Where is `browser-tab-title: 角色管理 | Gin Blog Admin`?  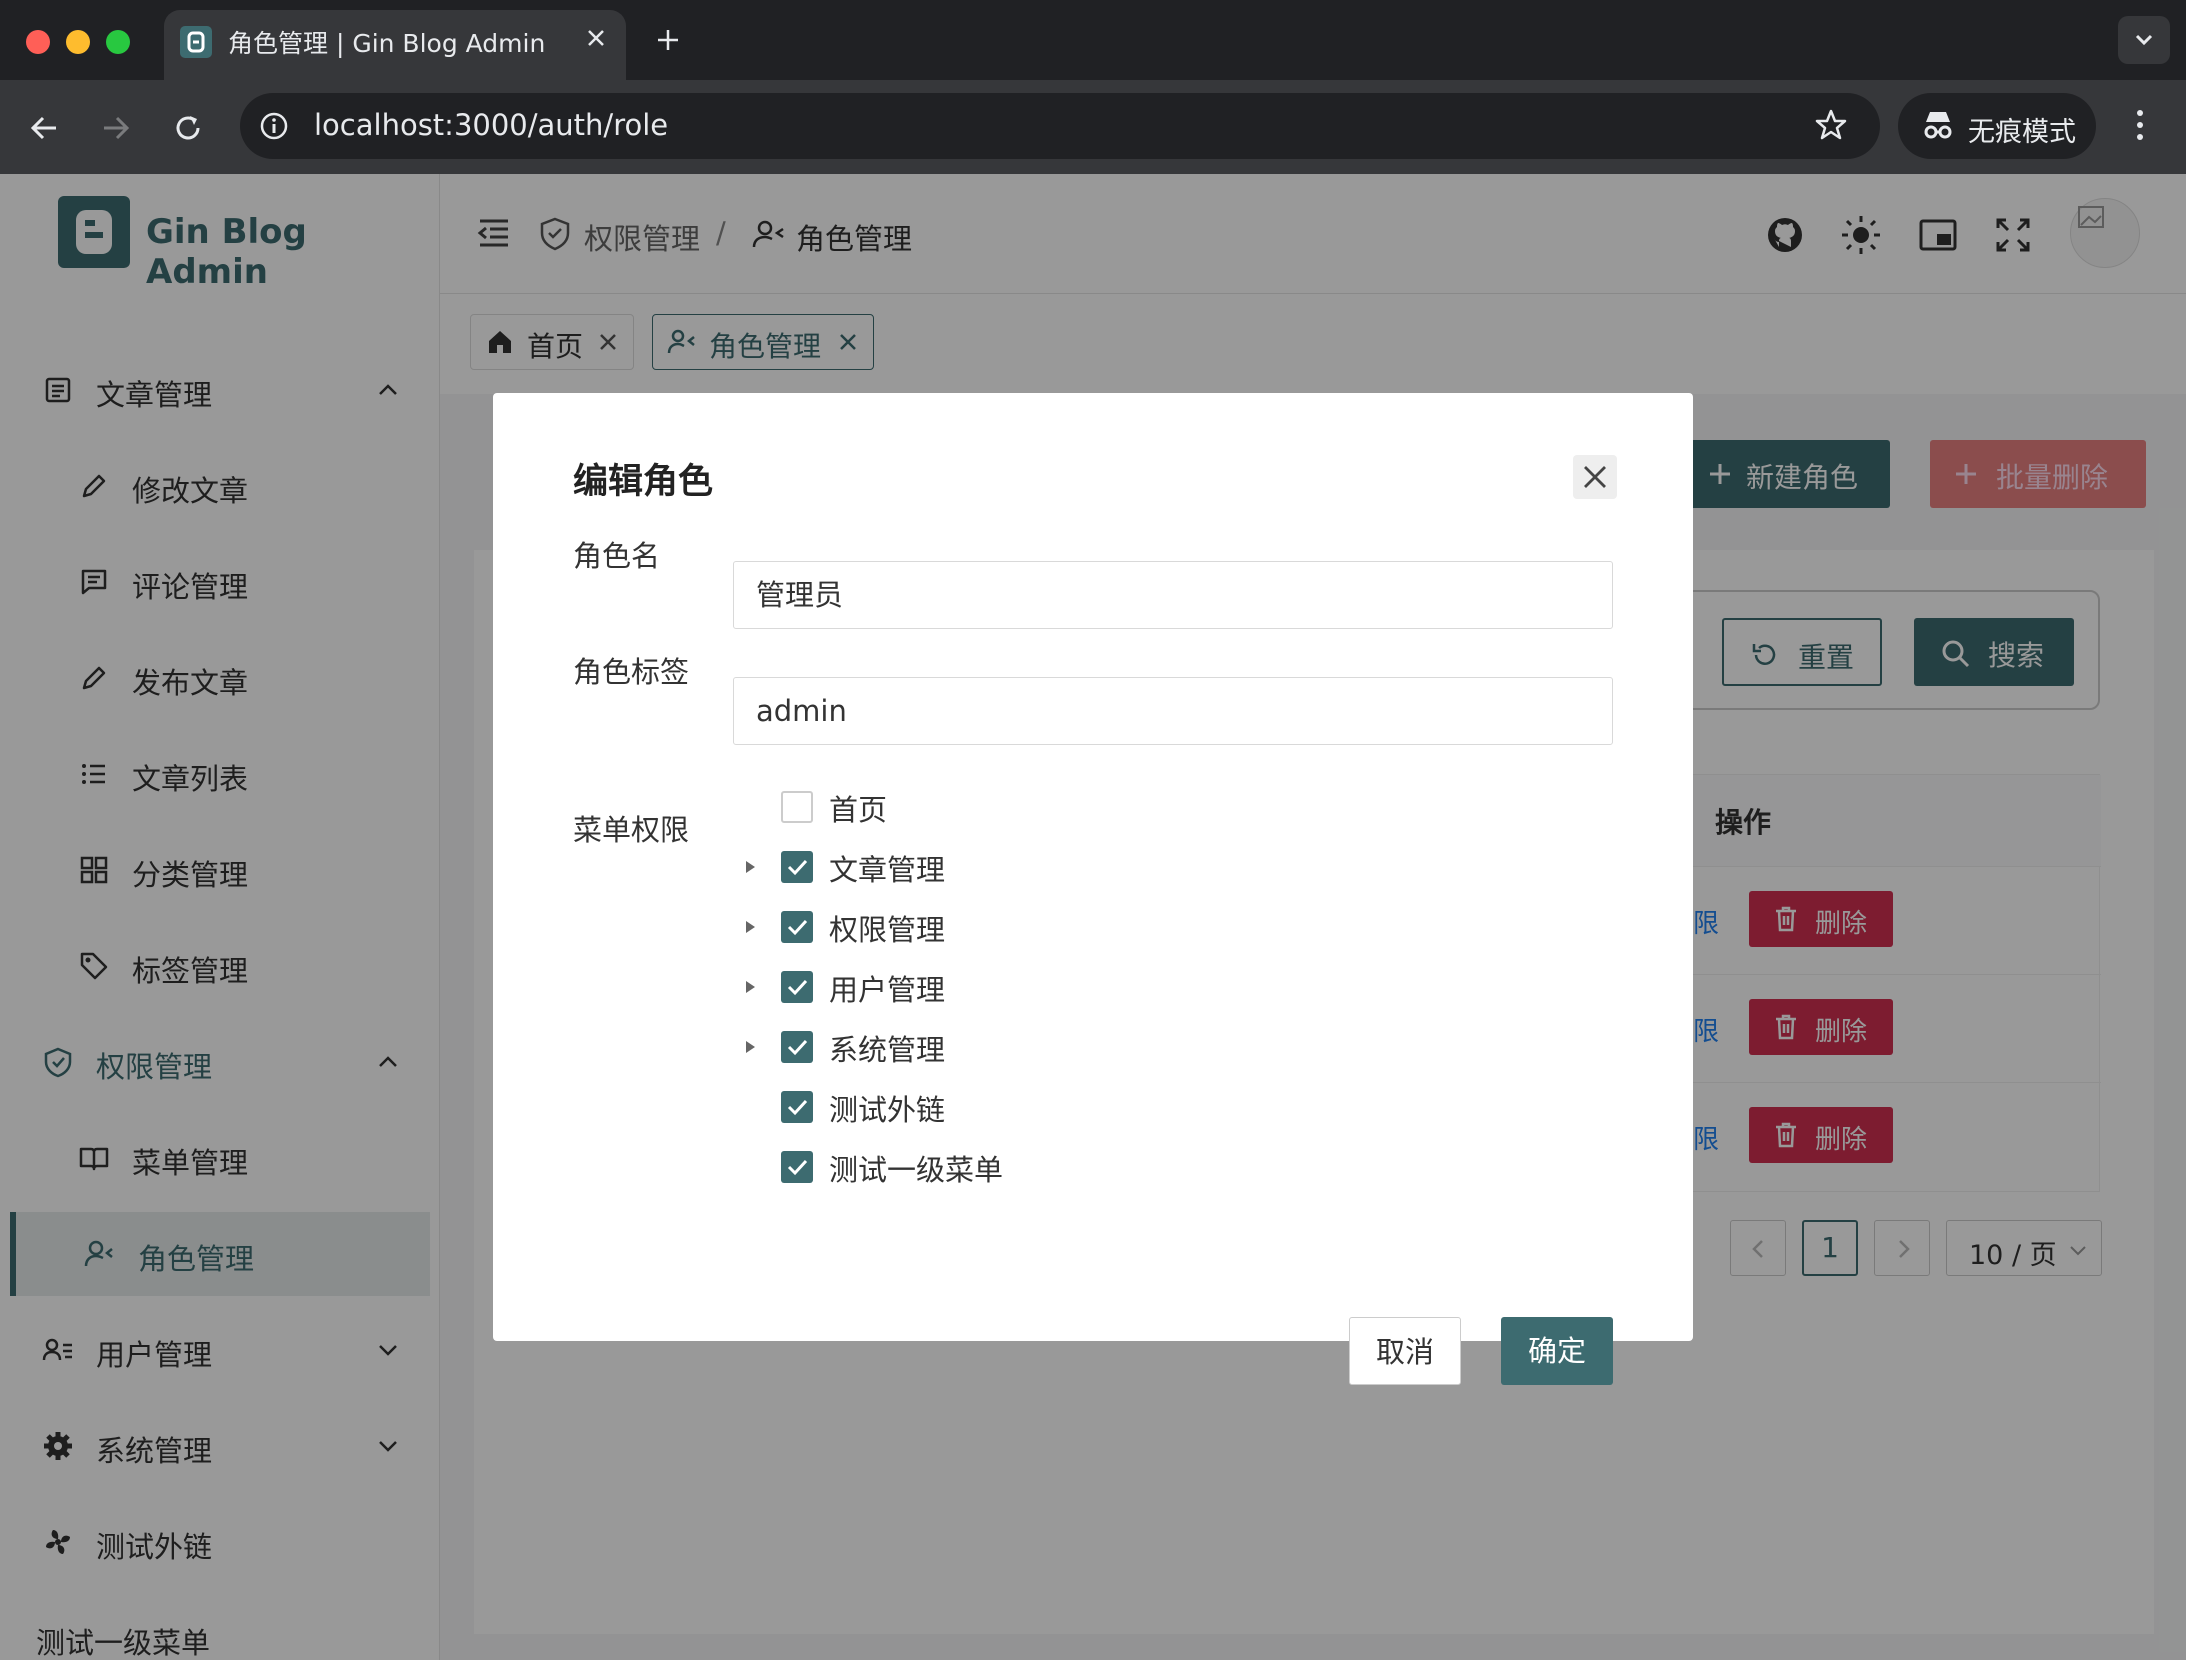 browser-tab-title: 角色管理 | Gin Blog Admin is located at coordinates (387, 43).